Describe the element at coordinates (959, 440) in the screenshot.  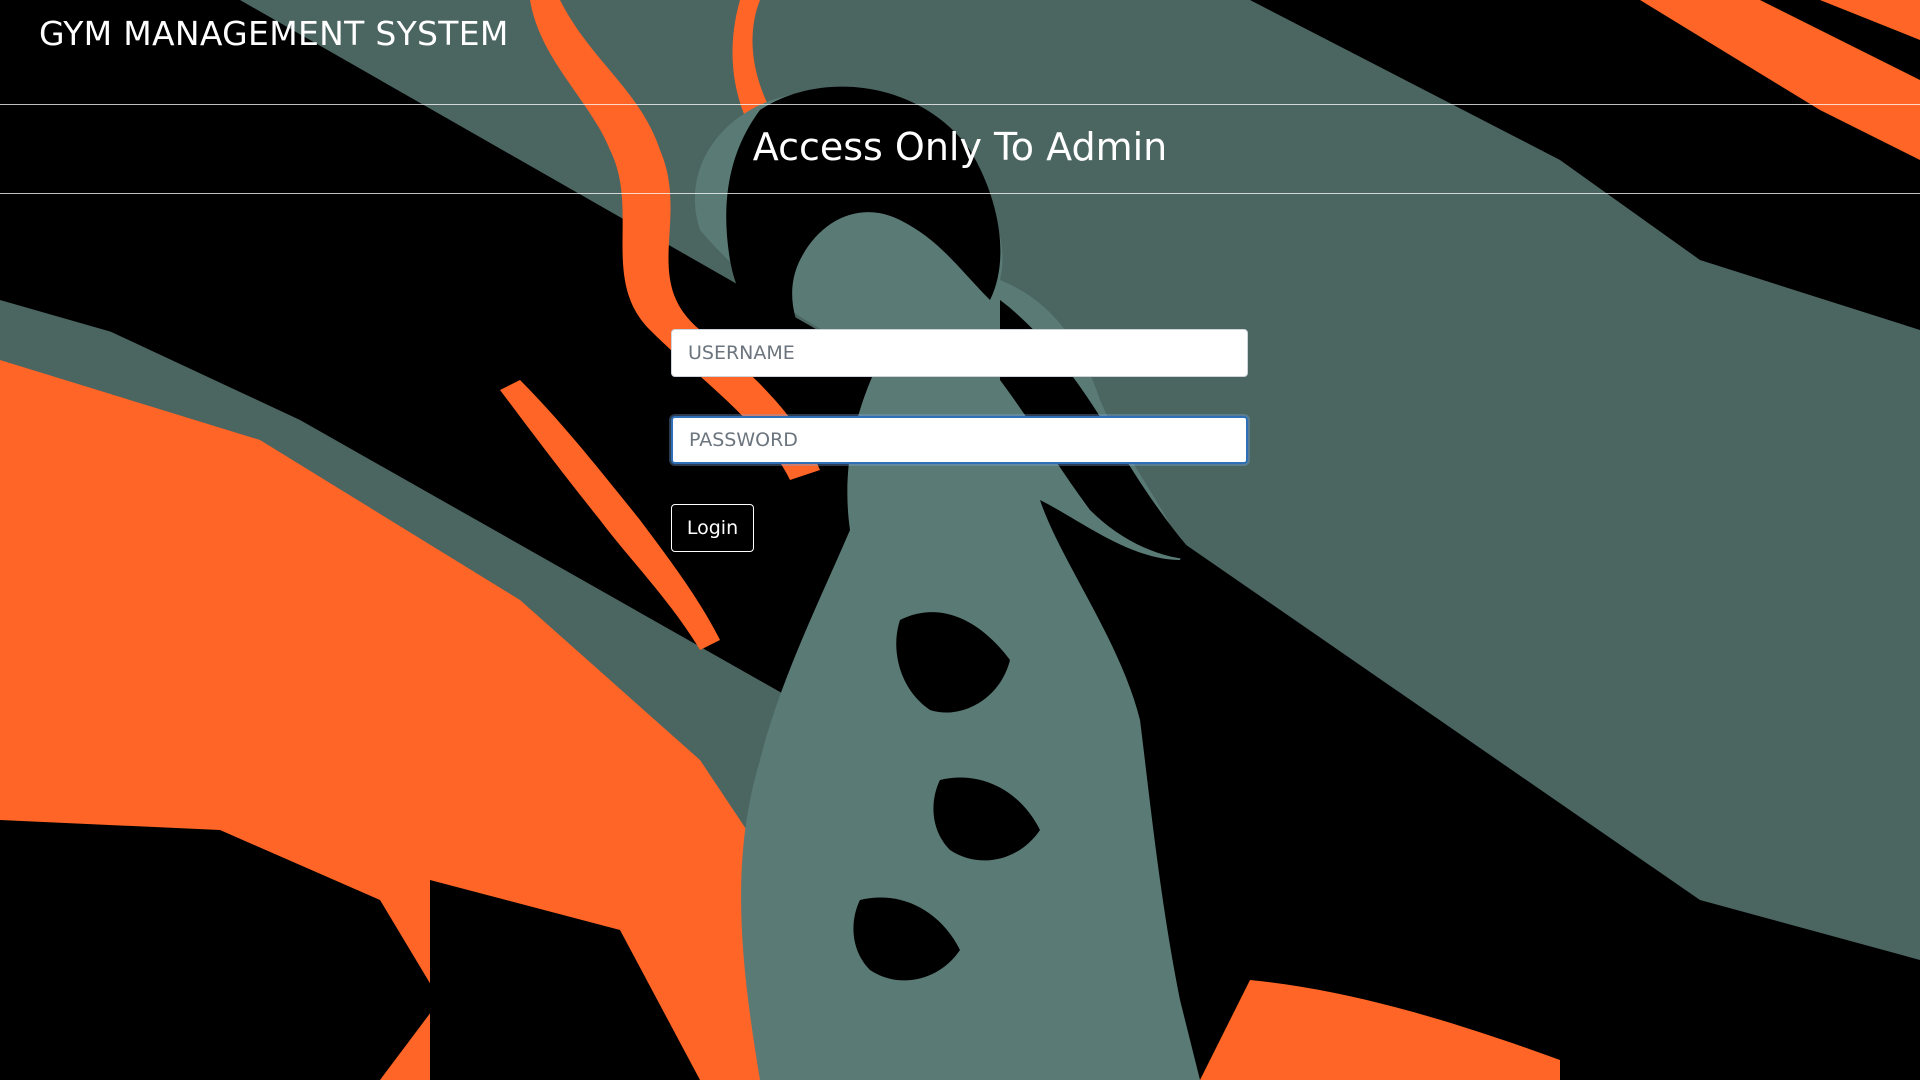
I see `password-input` at that location.